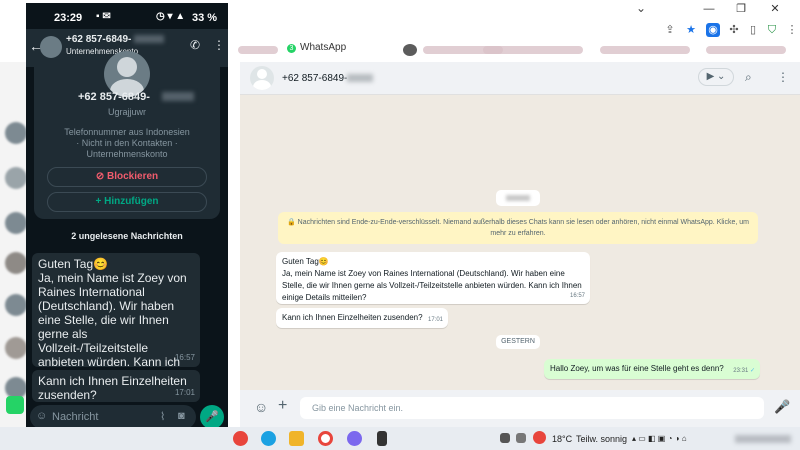  I want to click on add-contact-button: + Hinzufügen, so click(127, 202).